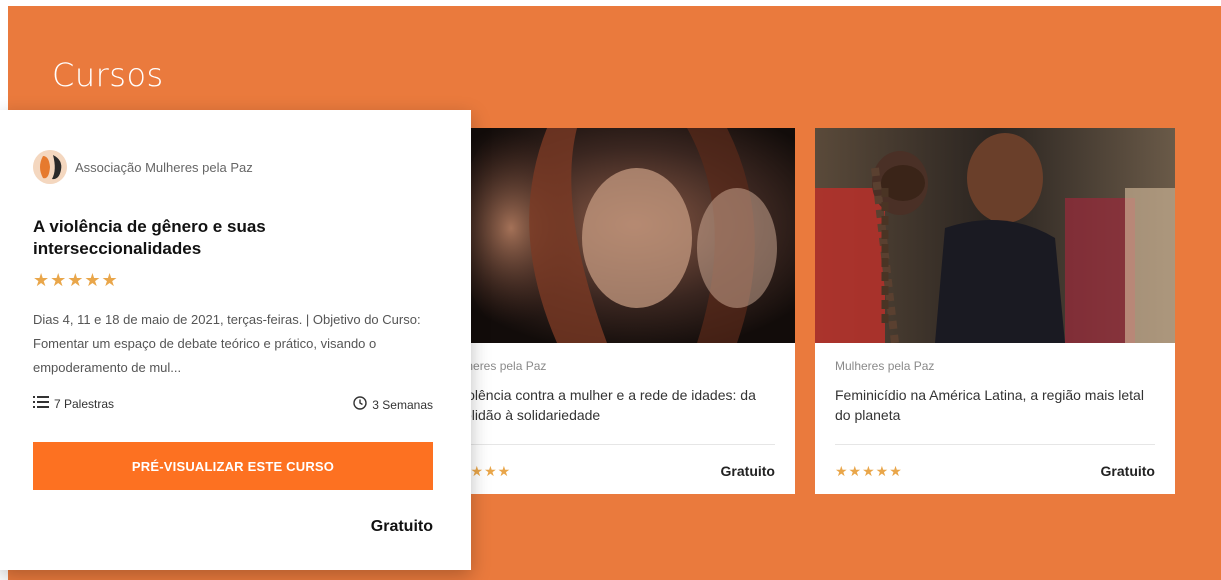 Image resolution: width=1221 pixels, height=580 pixels. Describe the element at coordinates (885, 366) in the screenshot. I see `course-author: Mulheres pela Paz` at that location.